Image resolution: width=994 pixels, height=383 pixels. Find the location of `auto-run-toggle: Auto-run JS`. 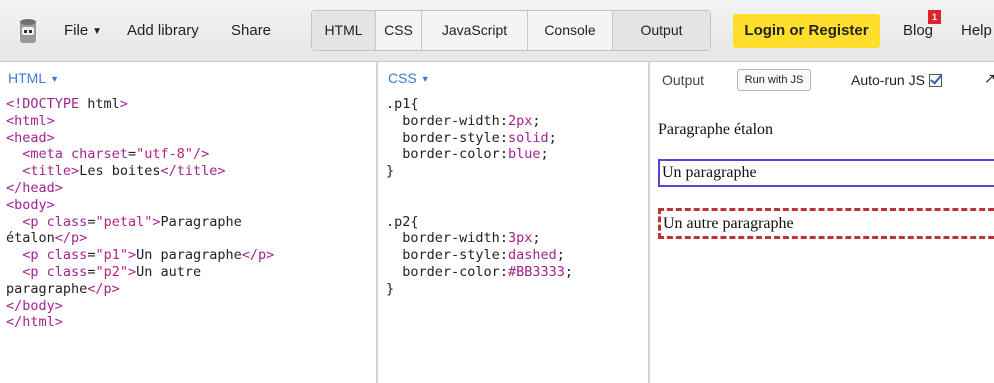

auto-run-toggle: Auto-run JS is located at coordinates (896, 80).